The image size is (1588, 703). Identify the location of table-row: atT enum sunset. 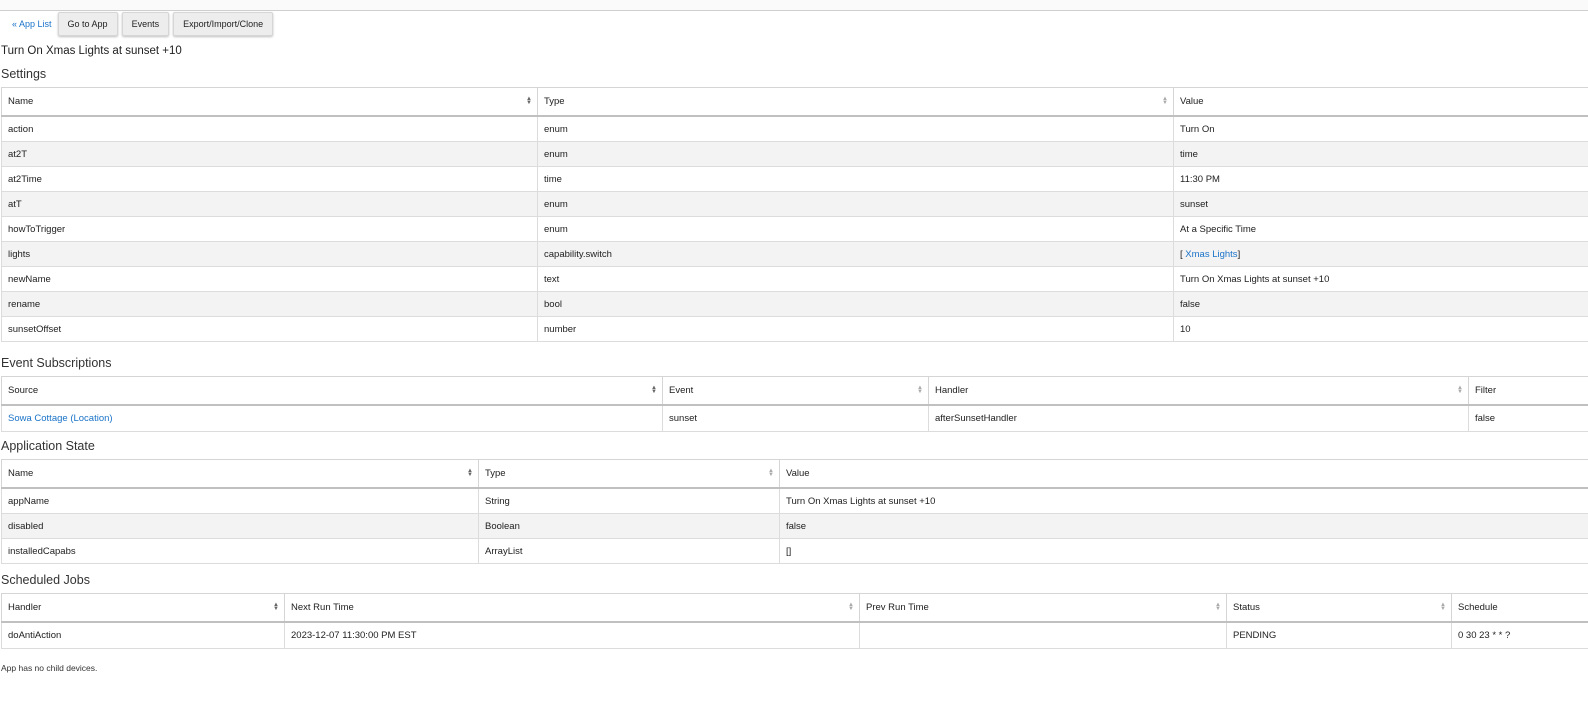
(794, 204).